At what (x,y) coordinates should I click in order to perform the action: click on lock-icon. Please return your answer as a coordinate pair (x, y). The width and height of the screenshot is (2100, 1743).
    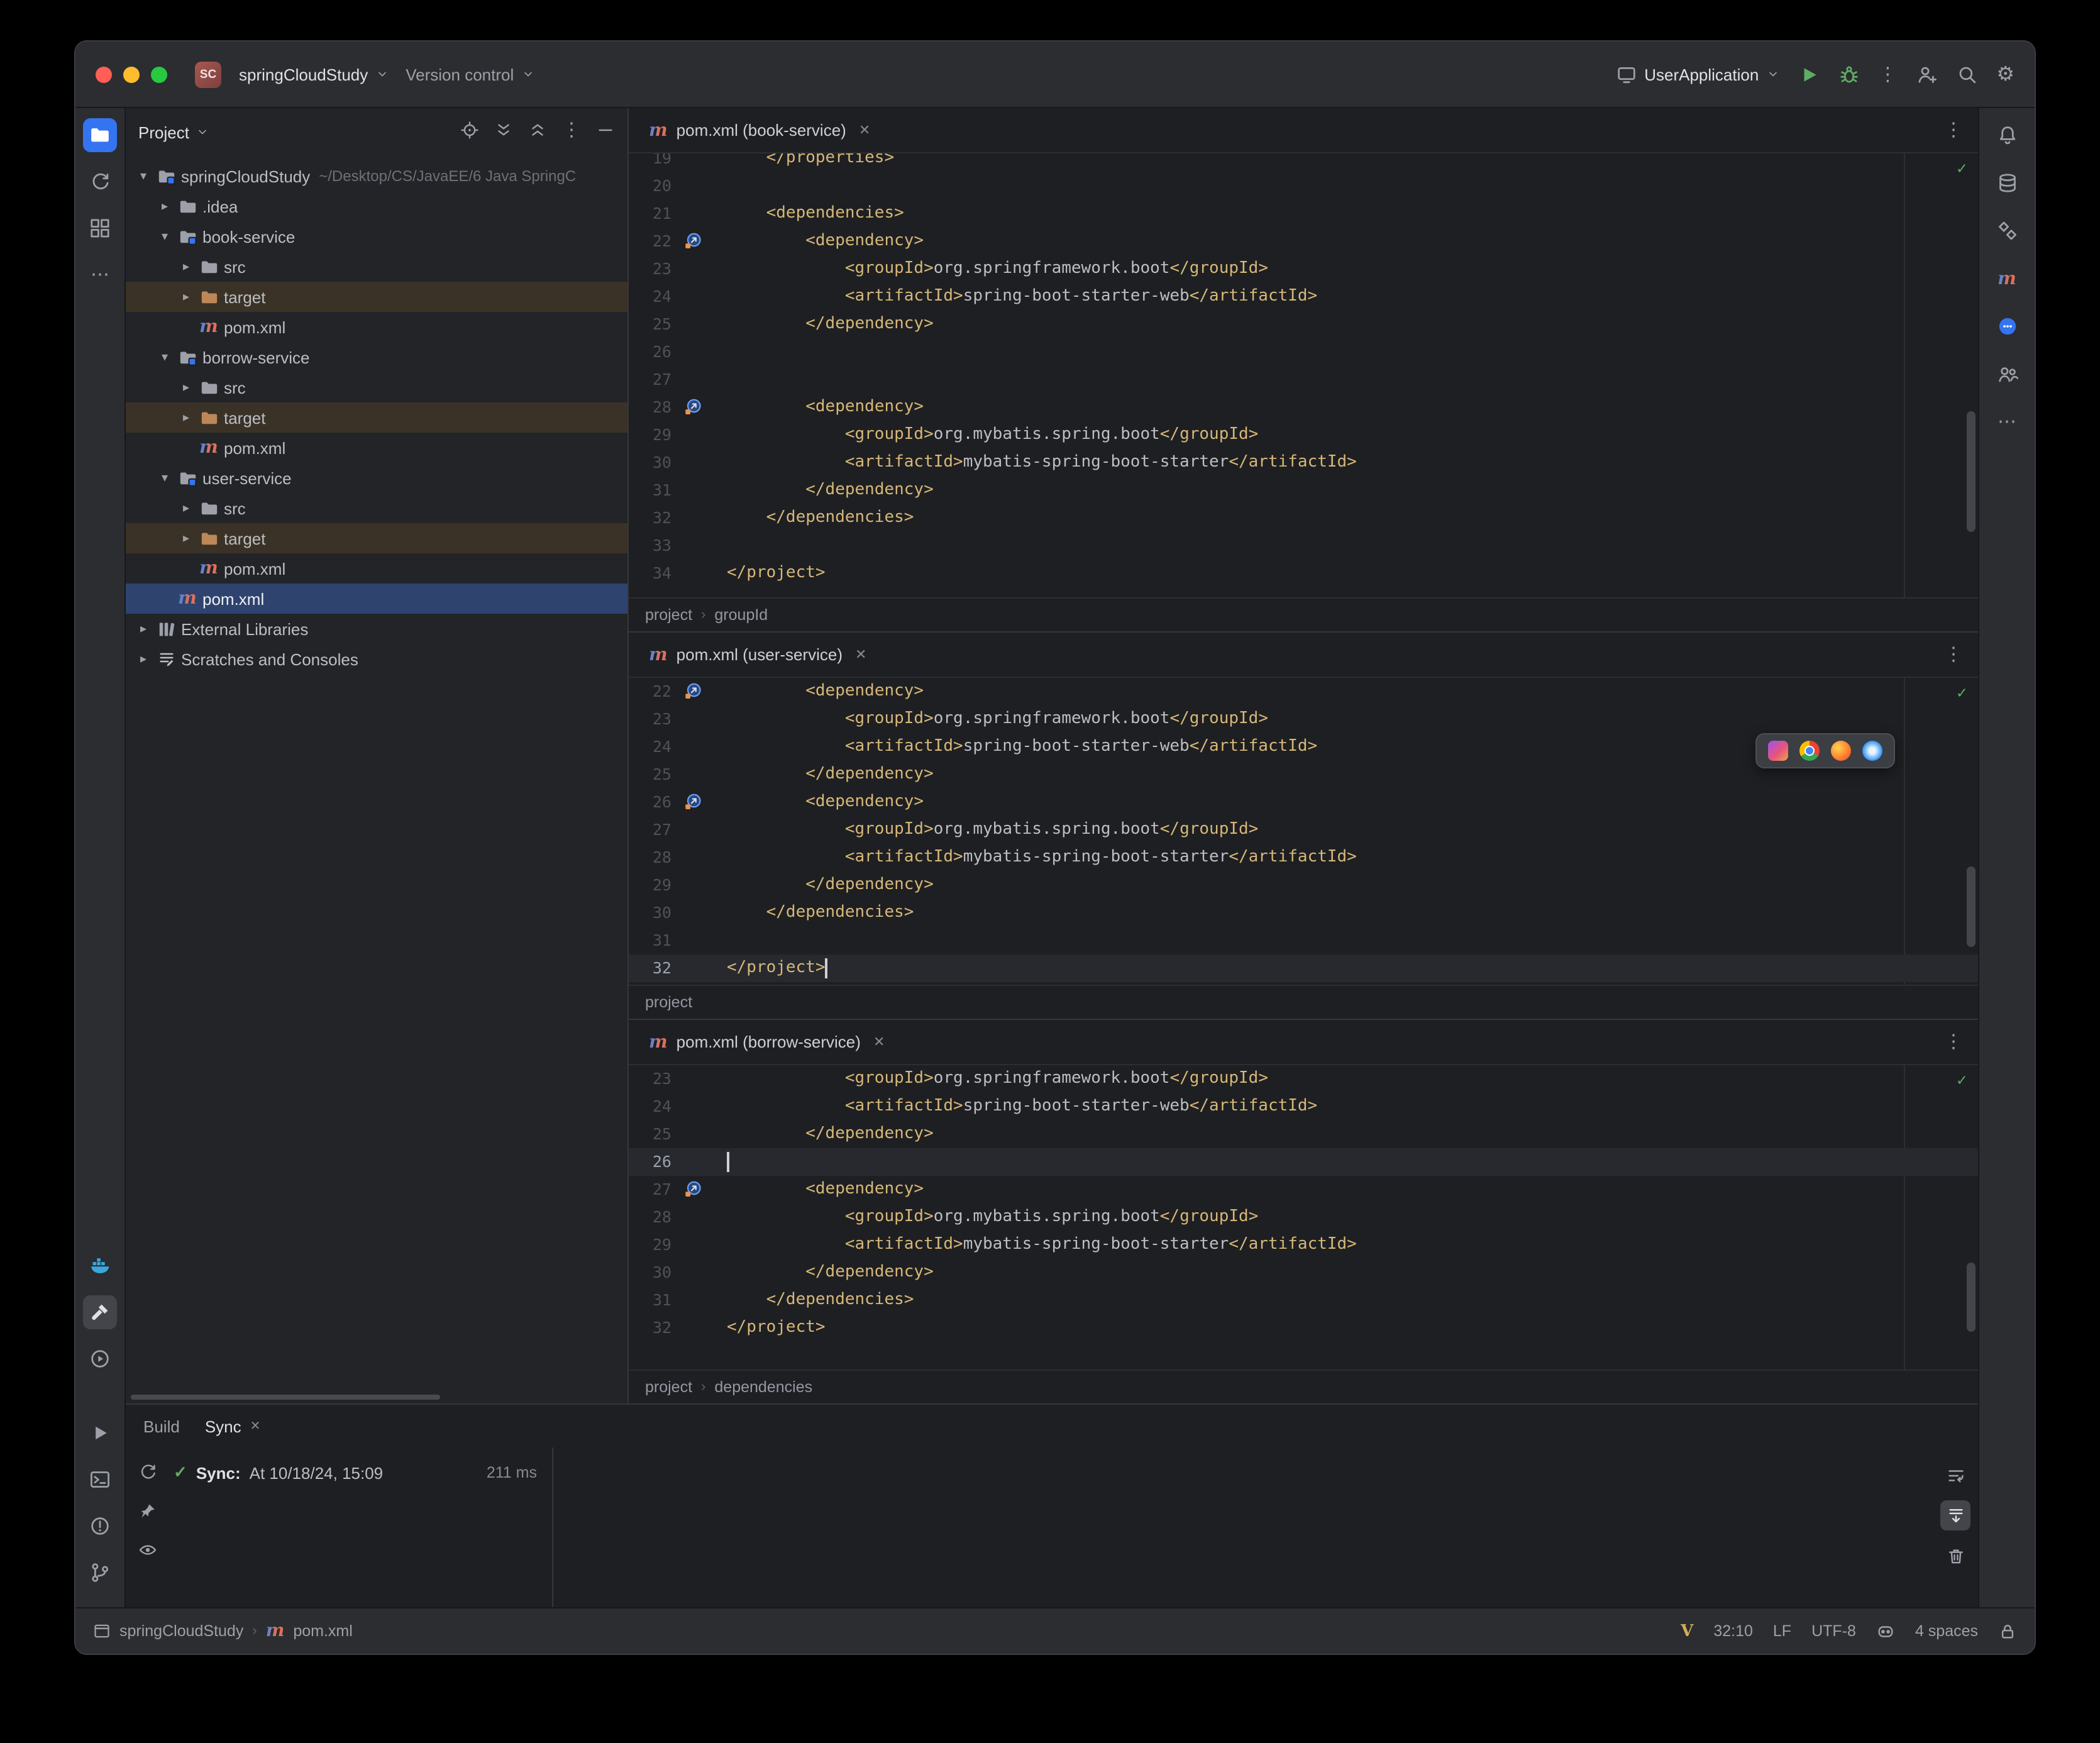
    Looking at the image, I should click on (2007, 1631).